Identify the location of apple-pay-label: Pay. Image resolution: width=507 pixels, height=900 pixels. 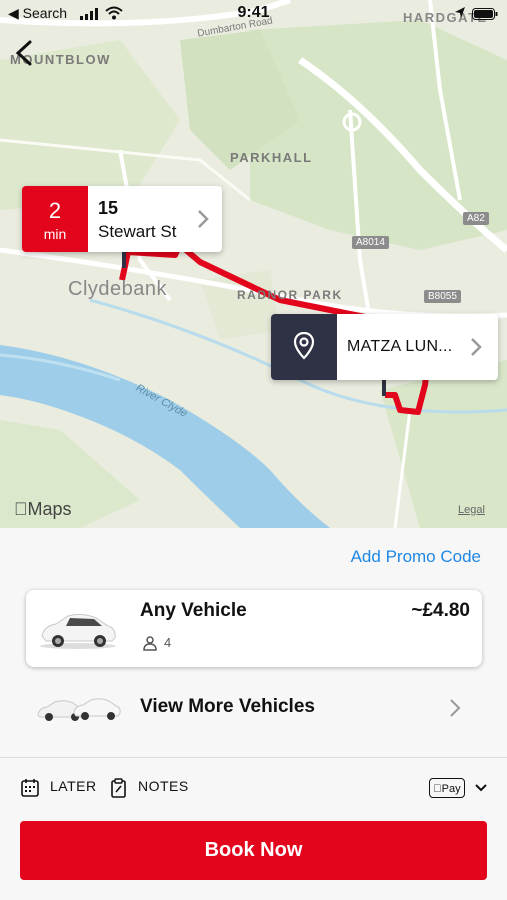
(449, 789).